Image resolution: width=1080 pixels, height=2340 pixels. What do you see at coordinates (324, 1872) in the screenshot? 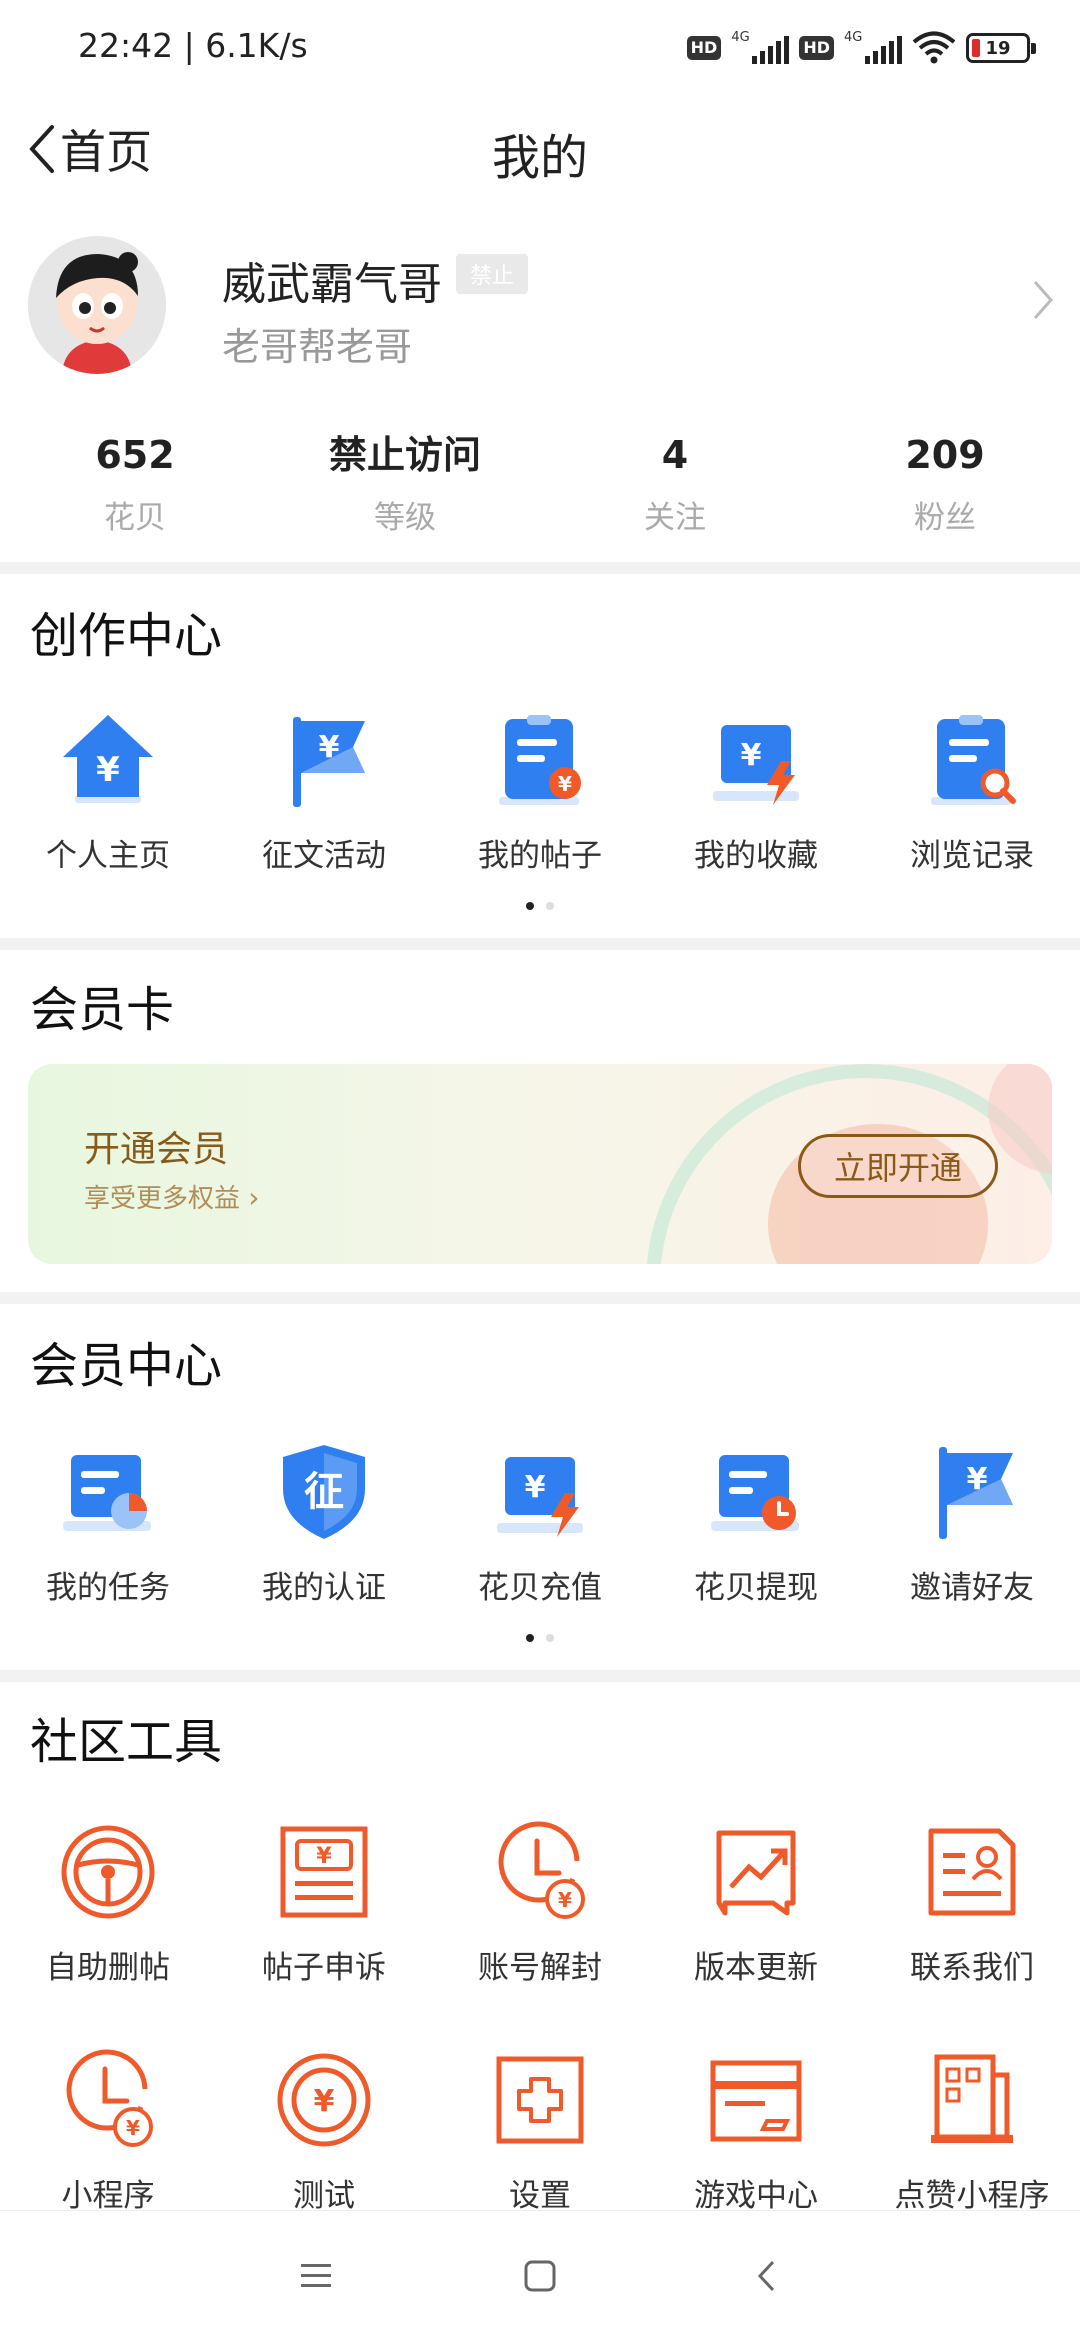
I see `appeal-ticket-icon: ¥` at bounding box center [324, 1872].